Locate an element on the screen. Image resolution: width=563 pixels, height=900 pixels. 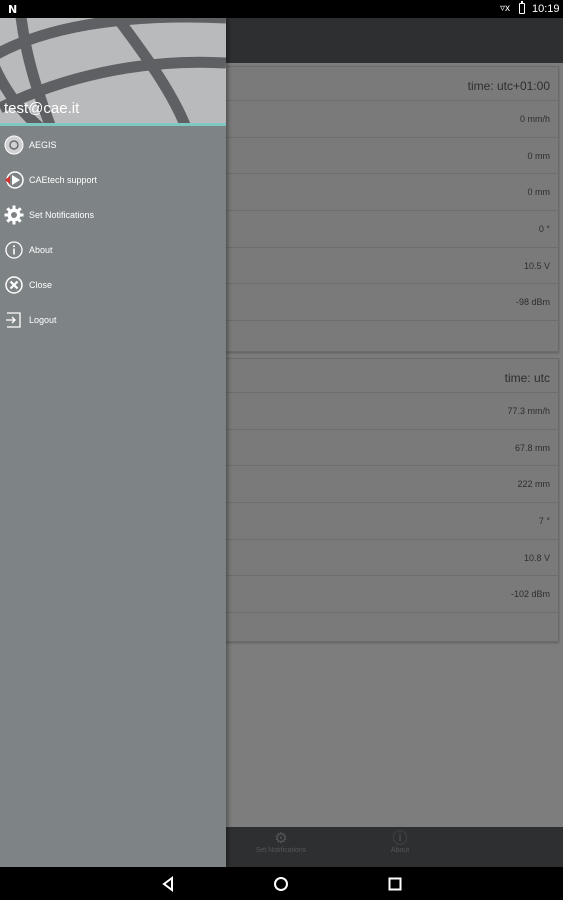
back-icon is located at coordinates (168, 884).